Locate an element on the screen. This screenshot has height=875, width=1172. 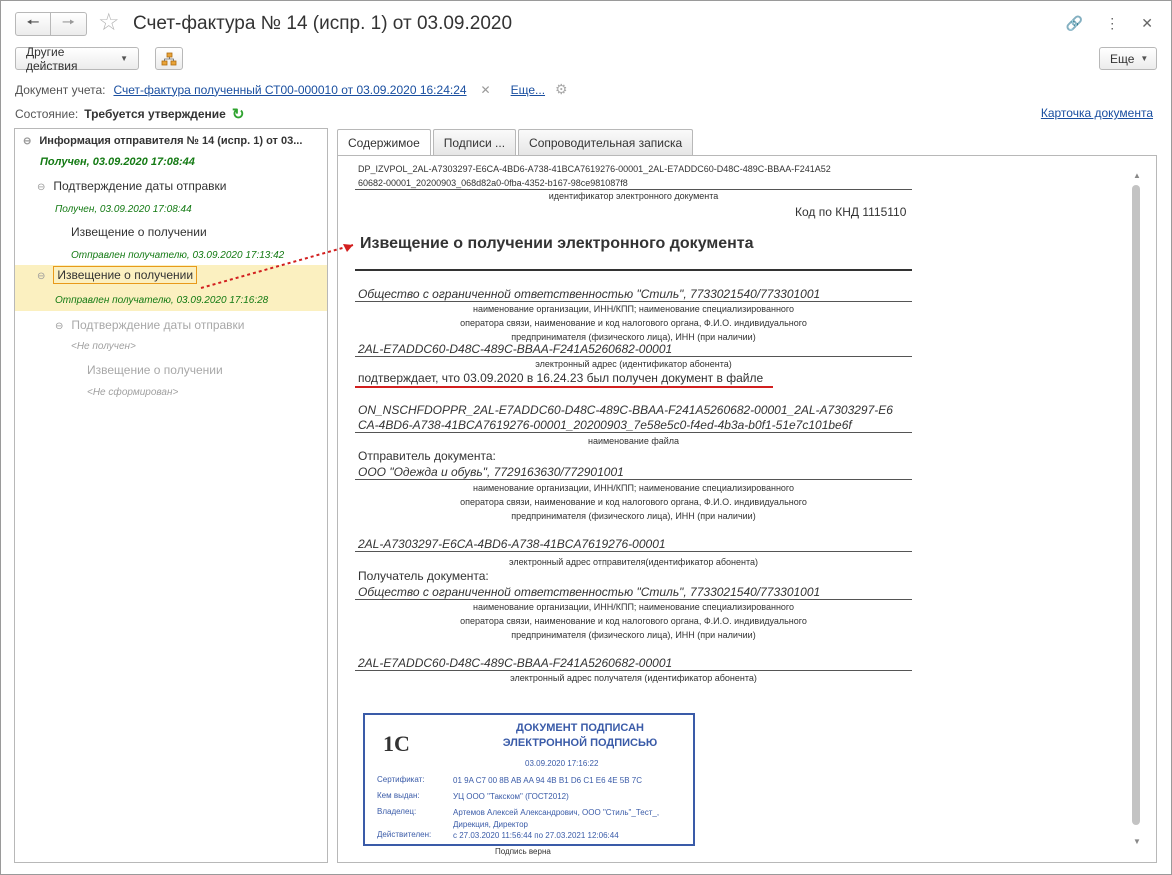
tree-node-receipt-notice-2-status: <Не сформирован> is located at coordinates (133, 392).